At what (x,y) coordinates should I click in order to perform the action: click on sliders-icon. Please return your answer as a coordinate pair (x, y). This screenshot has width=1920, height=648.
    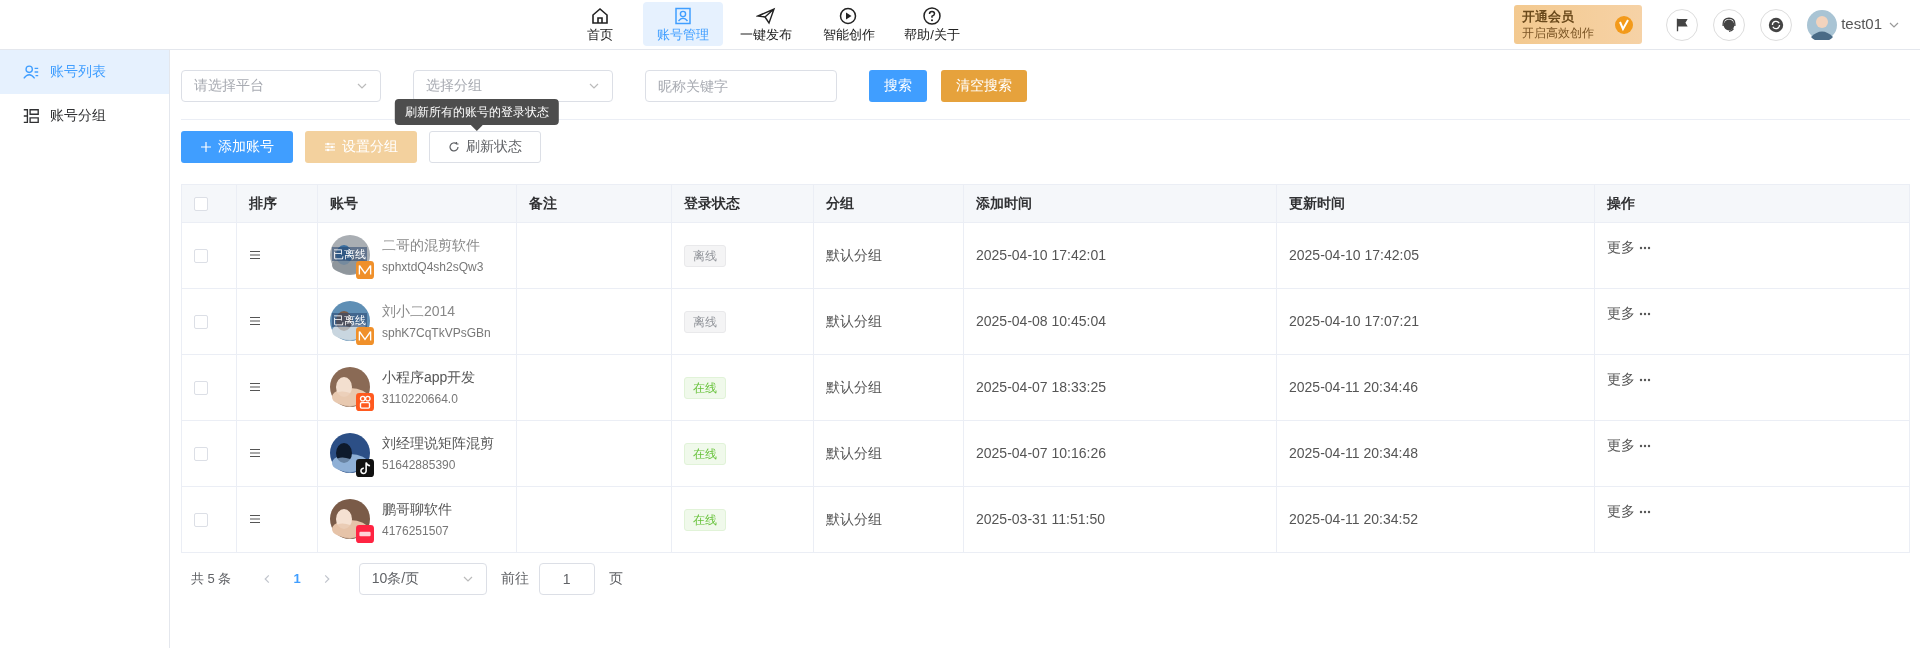
    Looking at the image, I should click on (330, 147).